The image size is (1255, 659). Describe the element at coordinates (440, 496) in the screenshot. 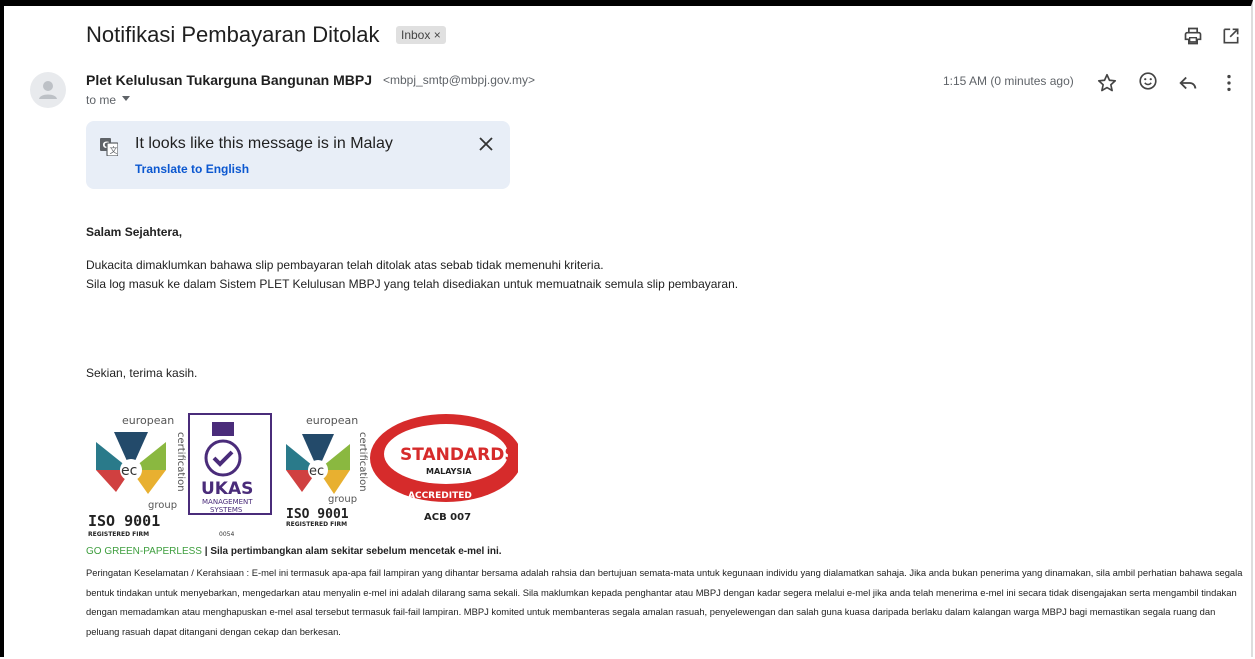

I see `accredited-text: ACCREDITED` at that location.